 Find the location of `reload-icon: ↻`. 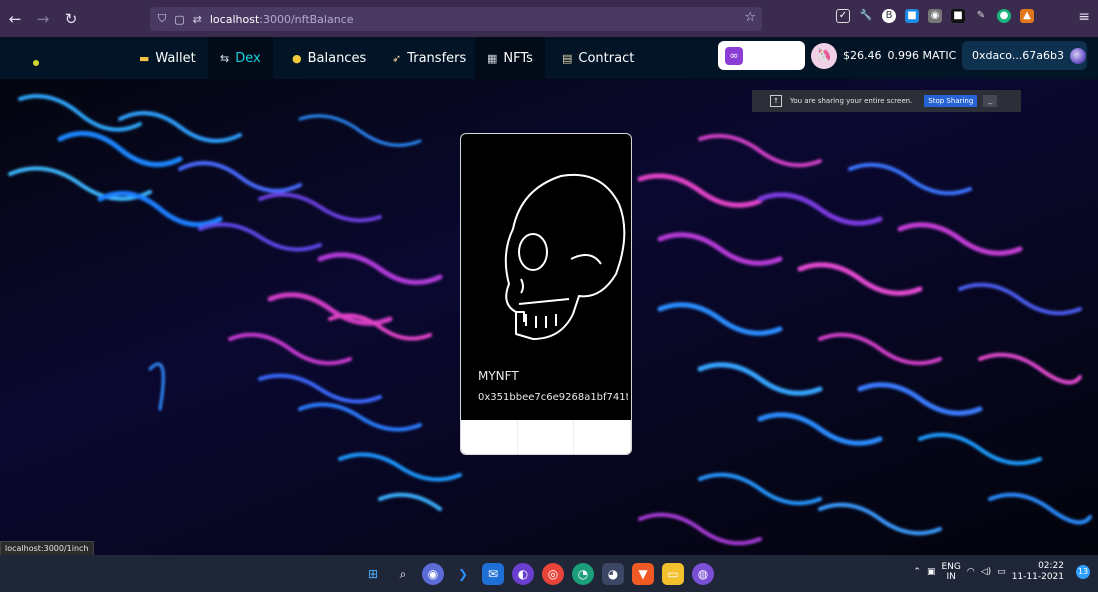

reload-icon: ↻ is located at coordinates (71, 19).